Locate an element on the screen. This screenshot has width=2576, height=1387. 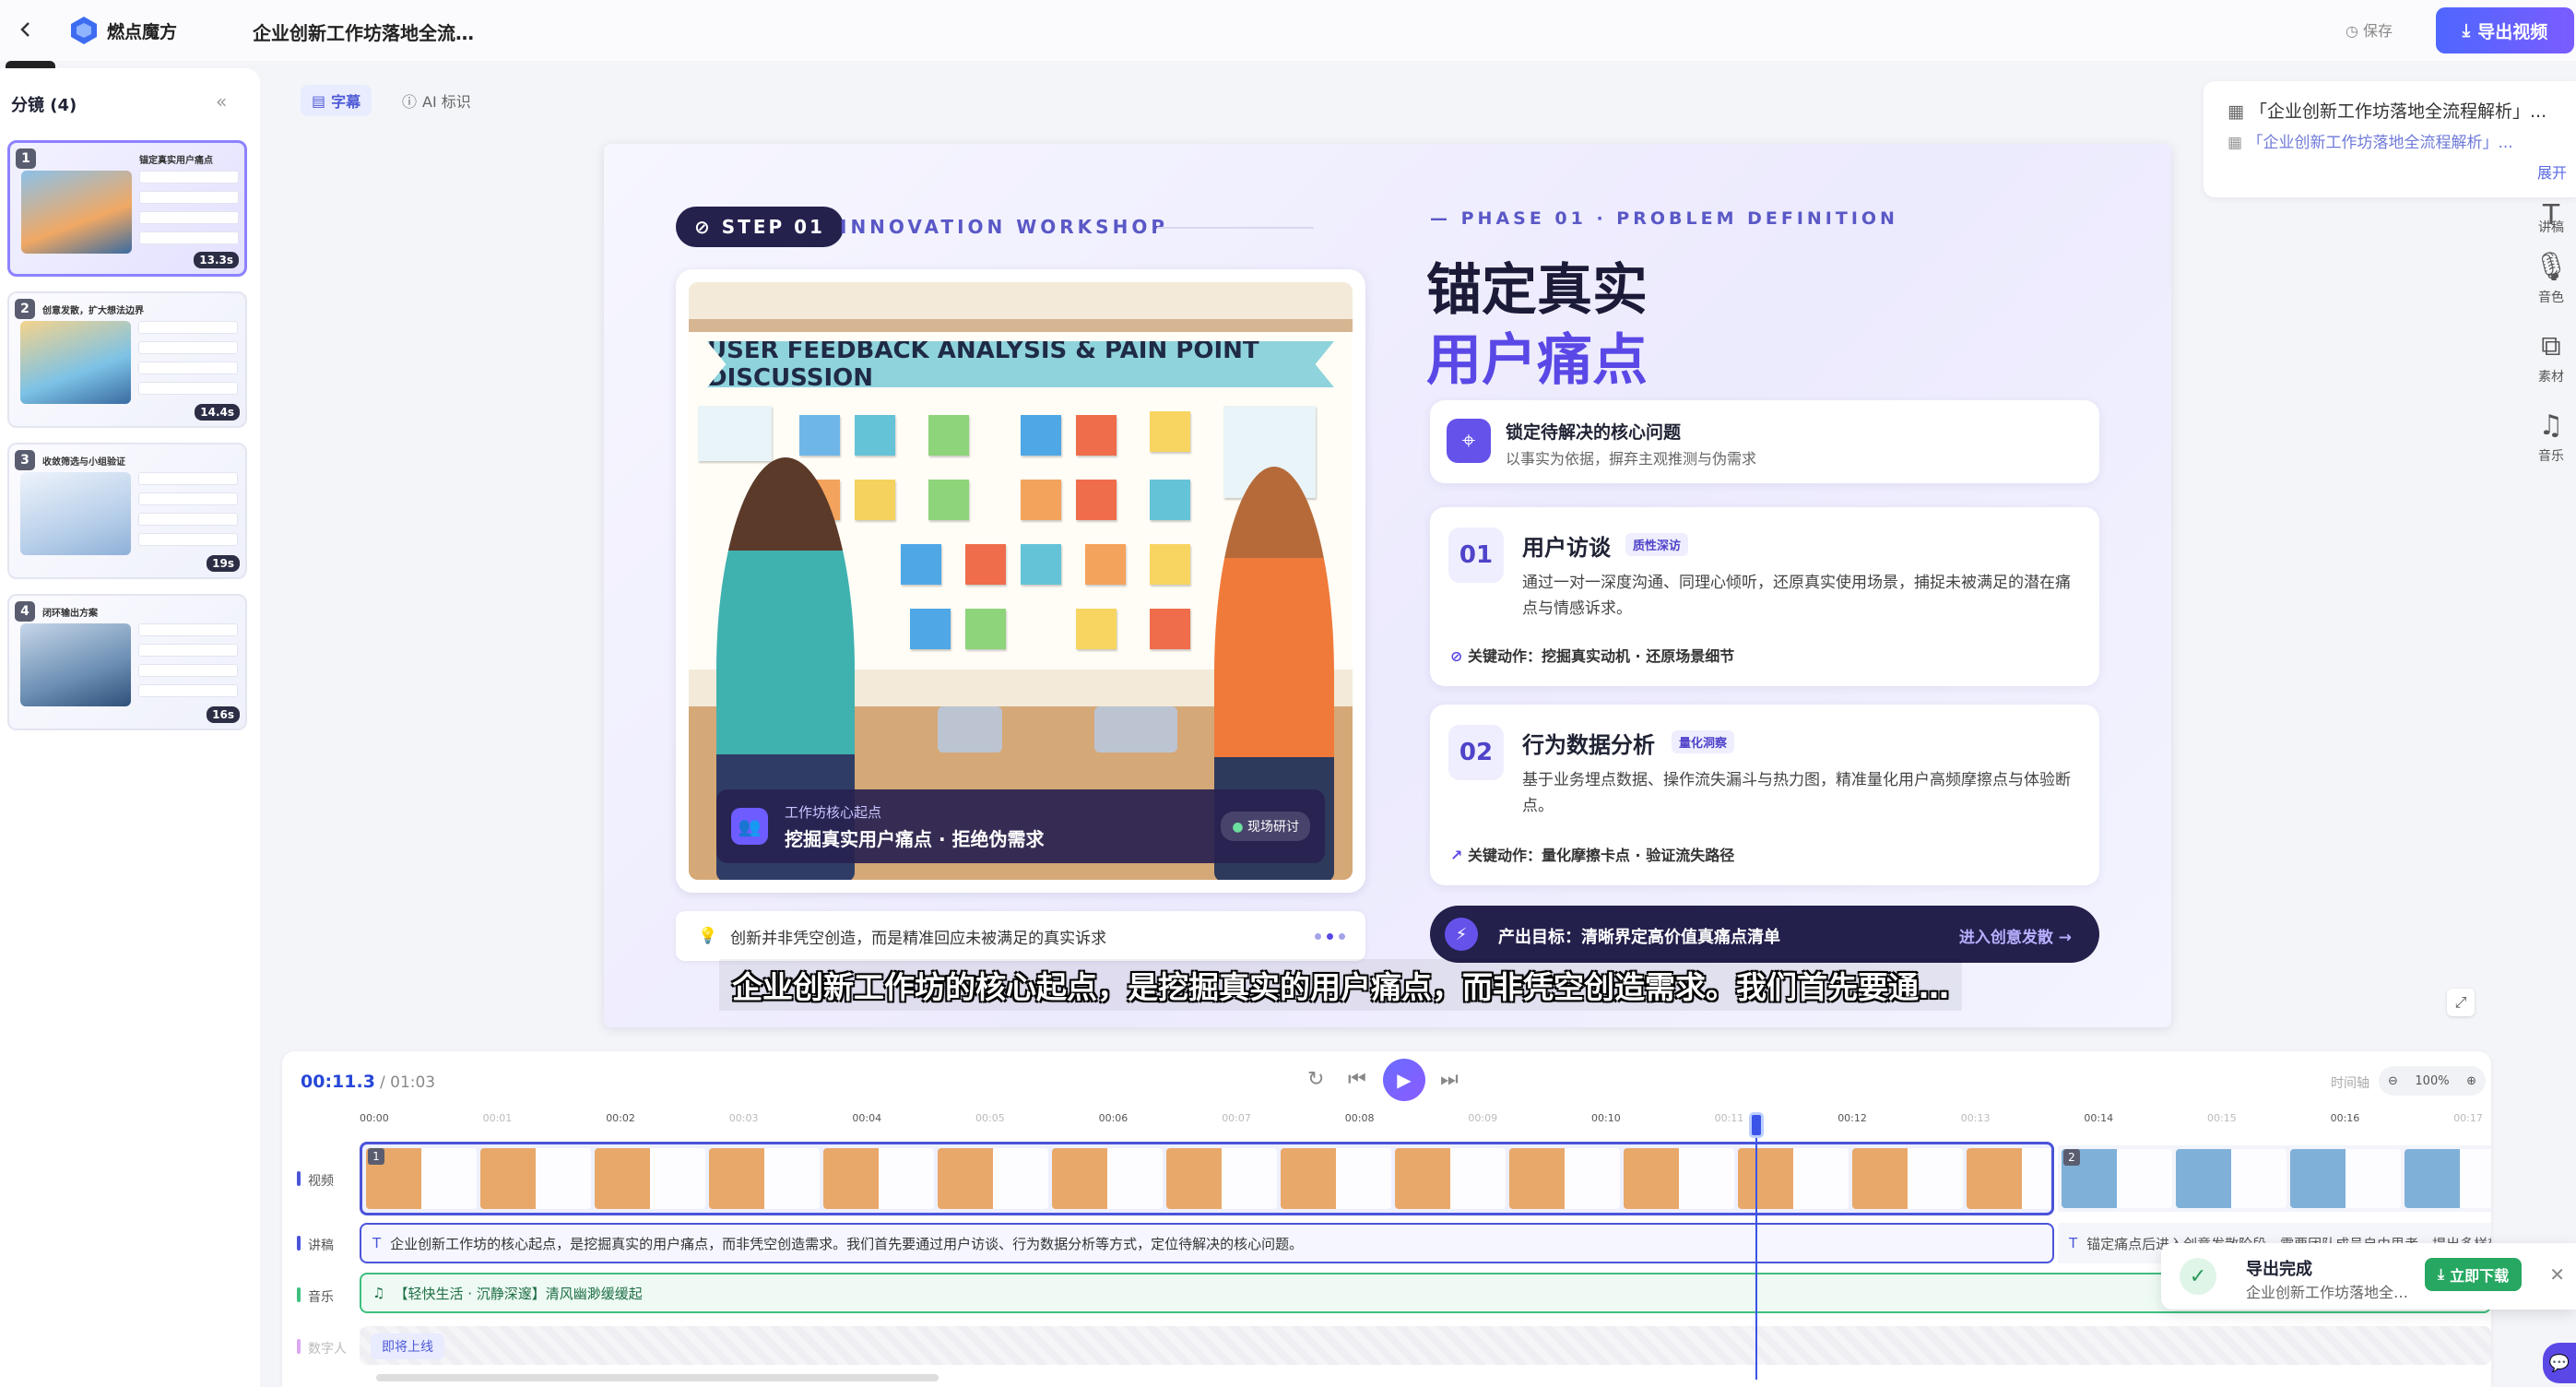
quote-text: 创新并非凭空创造，而是精准回应未被满足的真实诉求 is located at coordinates (918, 938).